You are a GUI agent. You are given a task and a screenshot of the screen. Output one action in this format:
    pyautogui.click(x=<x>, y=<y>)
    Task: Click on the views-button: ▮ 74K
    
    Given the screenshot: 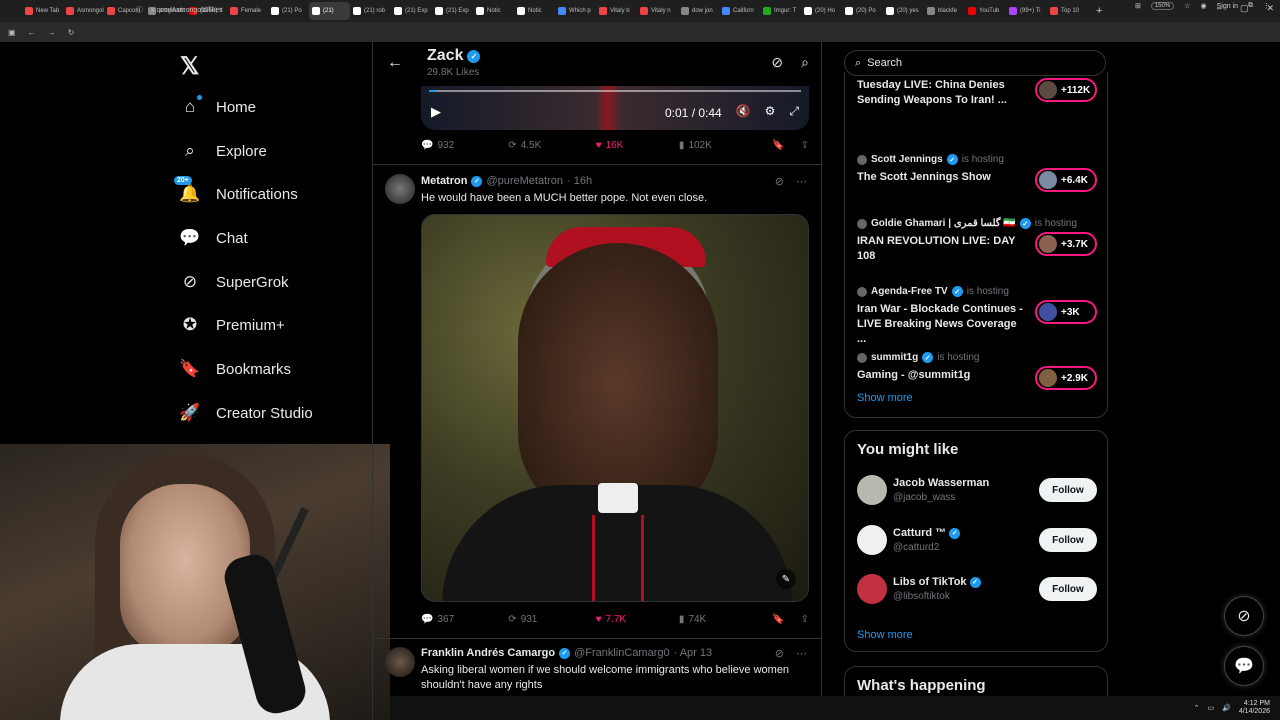 What is the action you would take?
    pyautogui.click(x=725, y=619)
    